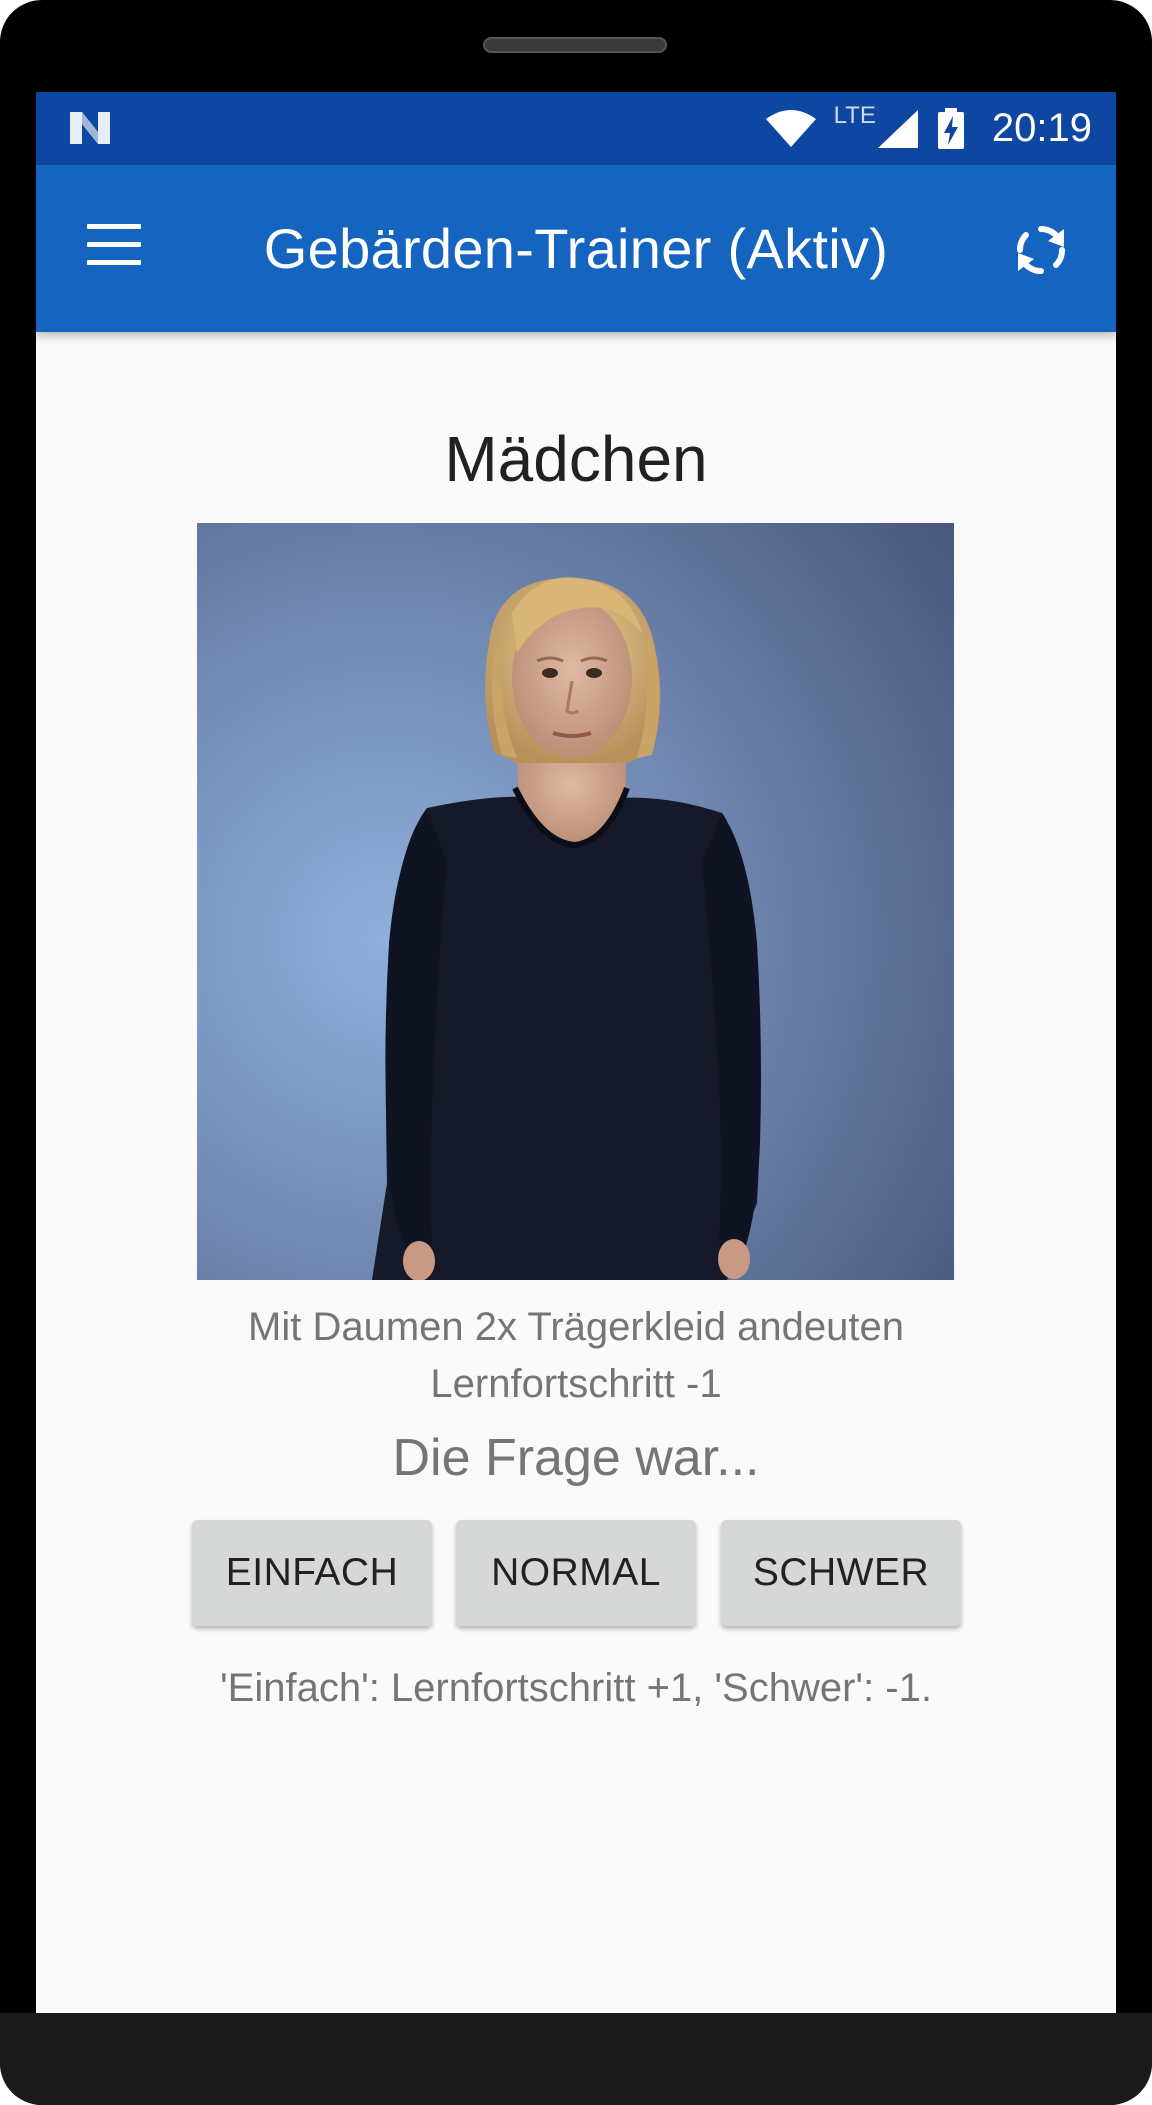 The height and width of the screenshot is (2105, 1152). Describe the element at coordinates (575, 45) in the screenshot. I see `phone-speaker` at that location.